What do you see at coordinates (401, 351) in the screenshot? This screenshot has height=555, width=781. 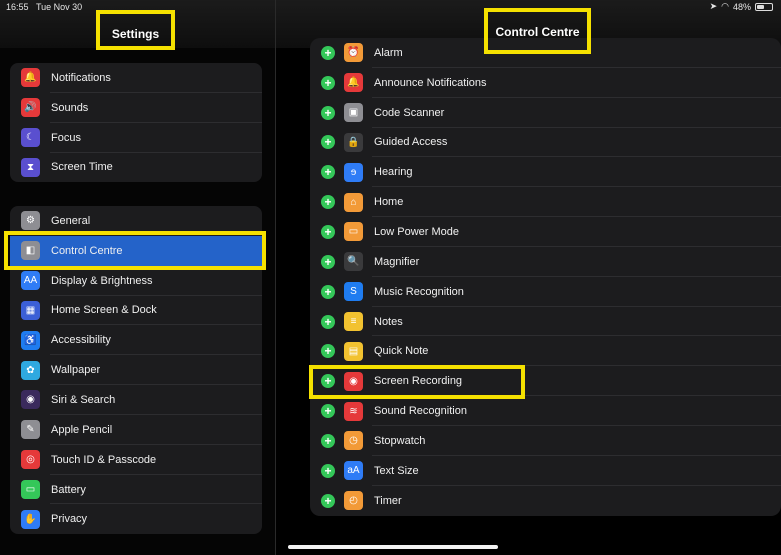 I see `control-item-label: Quick Note` at bounding box center [401, 351].